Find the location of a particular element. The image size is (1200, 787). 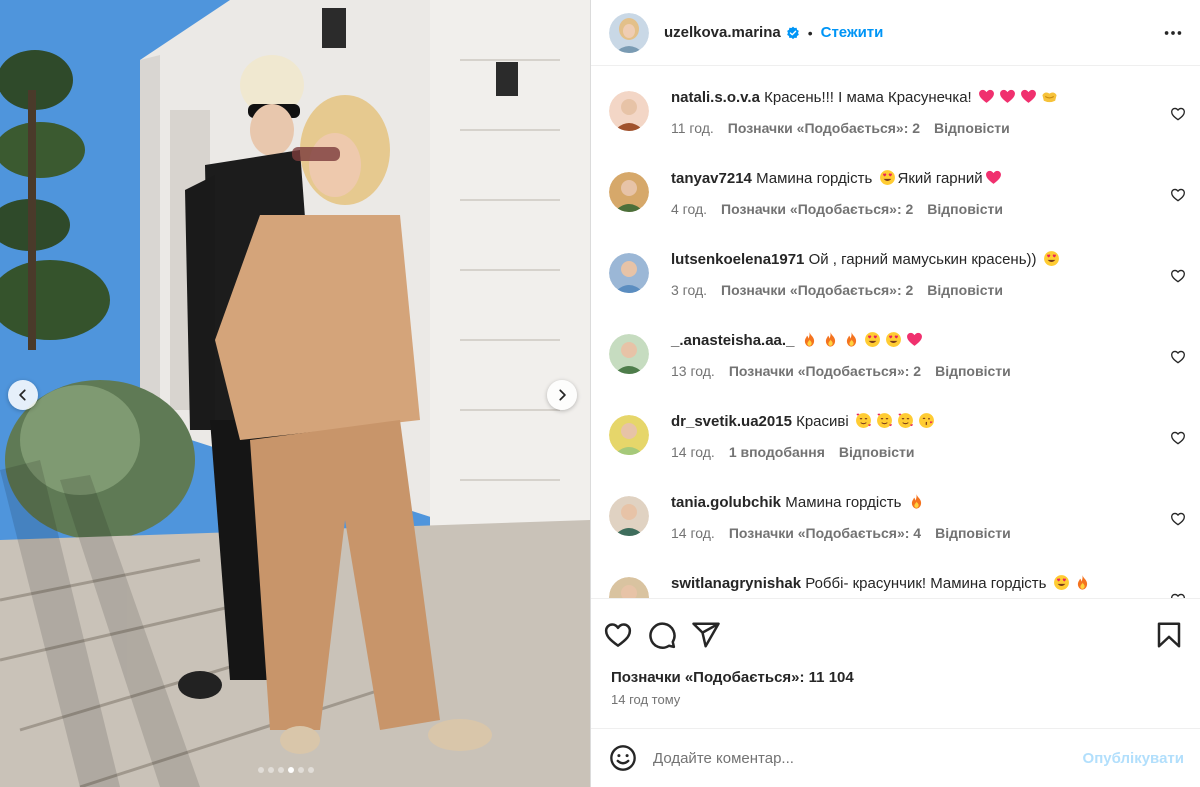

post-time: 14 год тому is located at coordinates (646, 699).